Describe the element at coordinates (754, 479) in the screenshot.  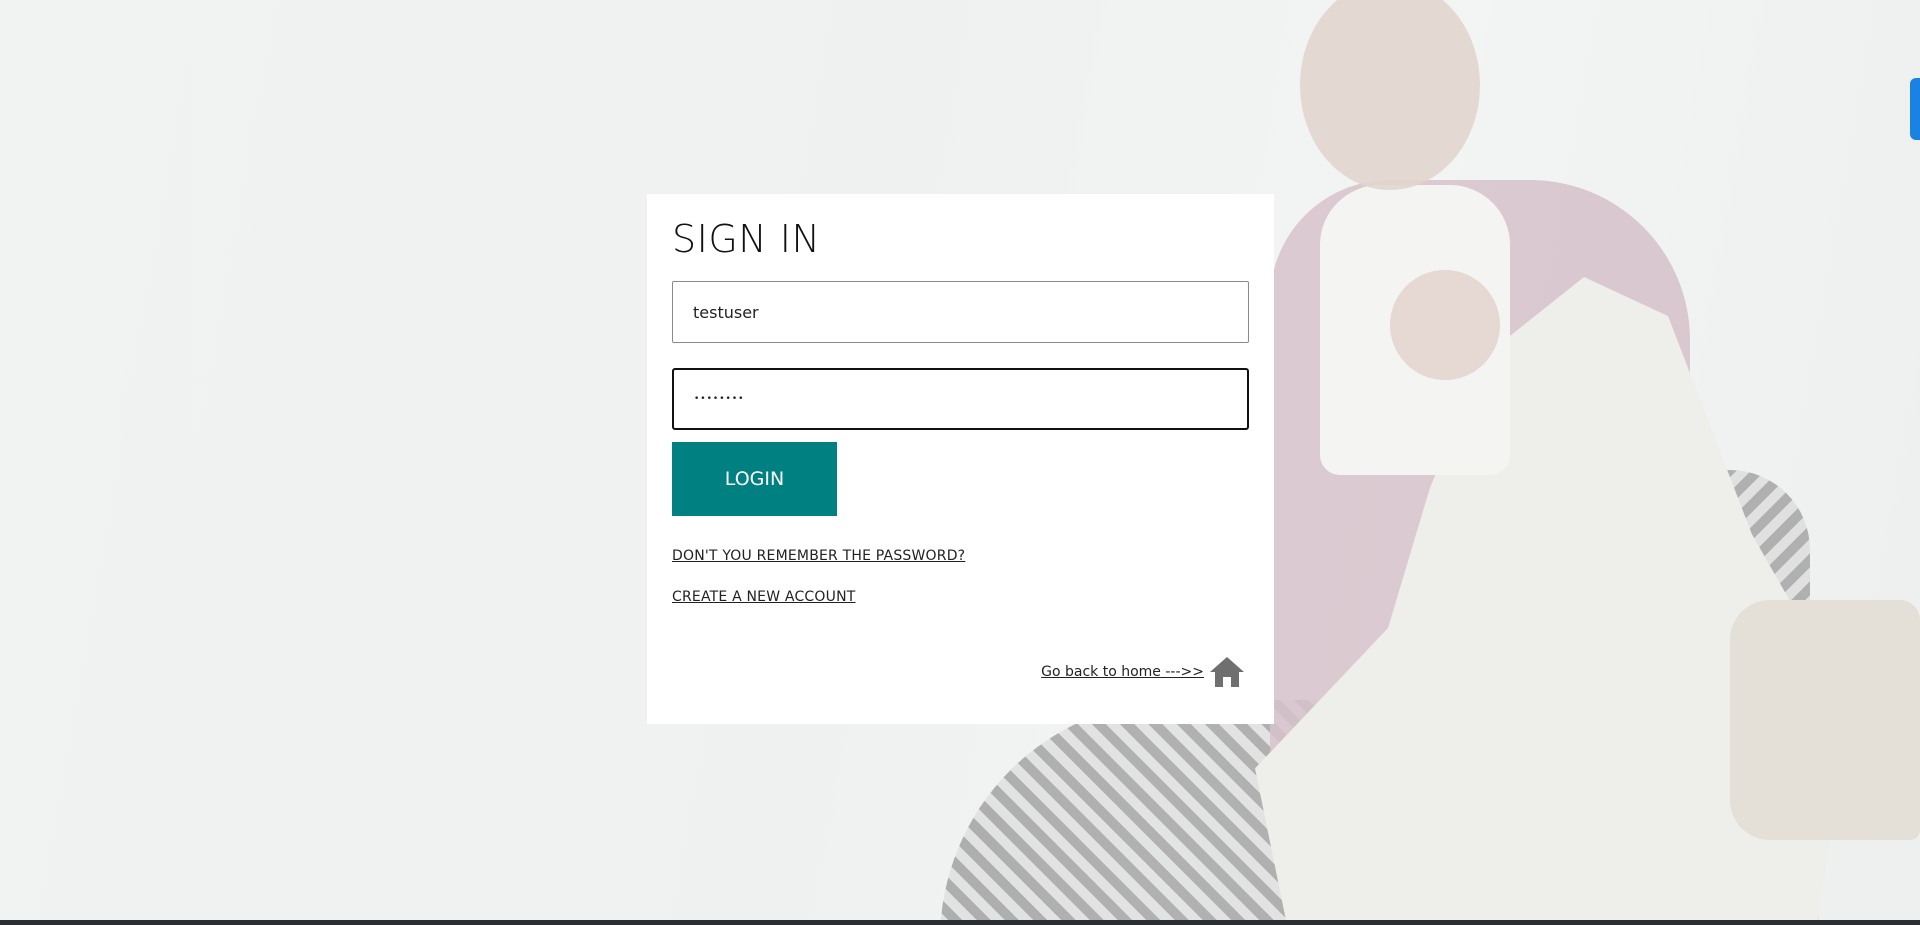
I see `login-button: LOGIN` at that location.